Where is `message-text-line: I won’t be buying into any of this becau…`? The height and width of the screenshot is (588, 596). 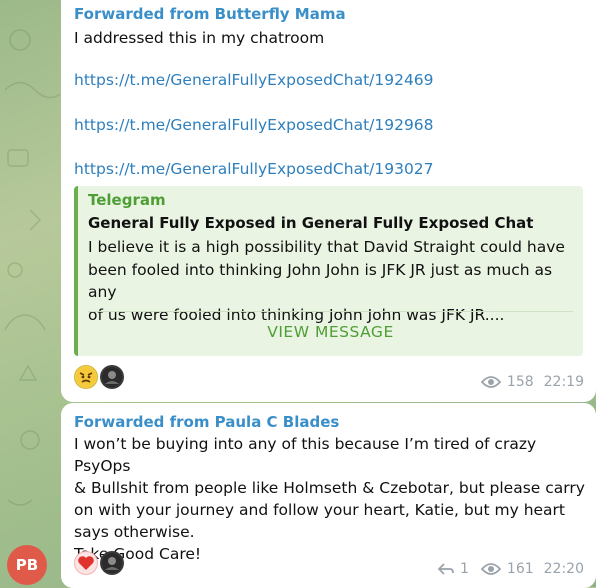
message-text-line: I won’t be buying into any of this becau… is located at coordinates (305, 455).